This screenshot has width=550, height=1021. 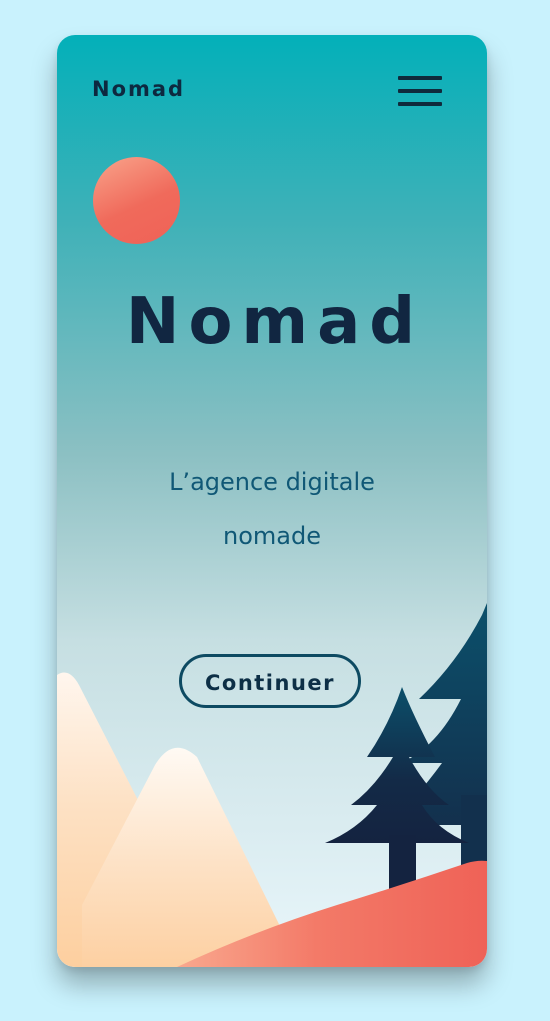 What do you see at coordinates (191, 857) in the screenshot?
I see `mountain-middle` at bounding box center [191, 857].